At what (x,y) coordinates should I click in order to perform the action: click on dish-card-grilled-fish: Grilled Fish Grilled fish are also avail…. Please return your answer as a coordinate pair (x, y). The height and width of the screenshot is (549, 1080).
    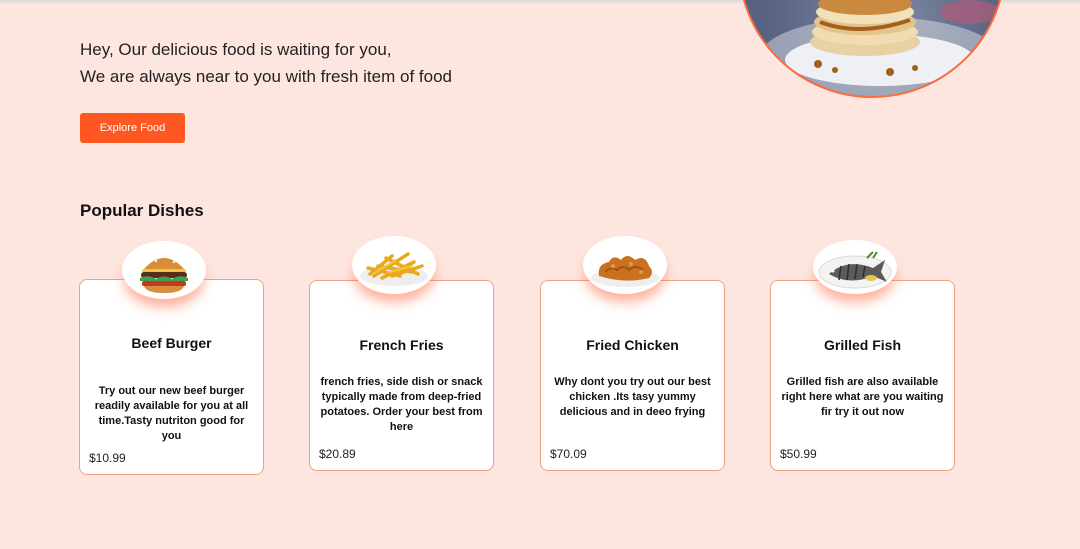
    Looking at the image, I should click on (862, 375).